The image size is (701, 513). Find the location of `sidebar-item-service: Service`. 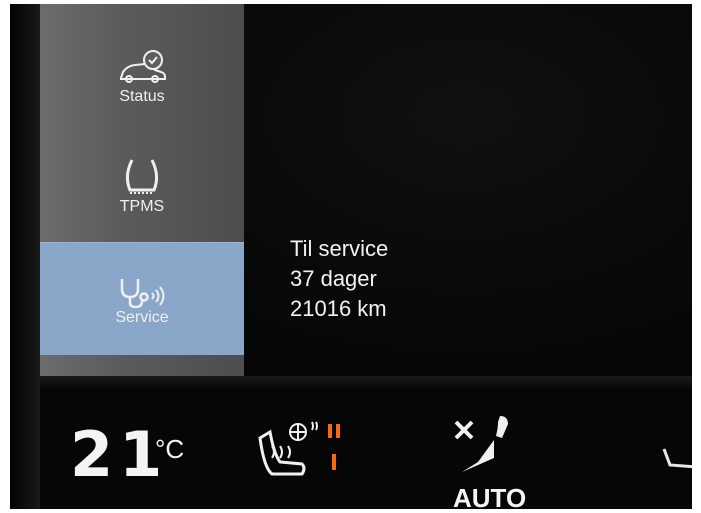

sidebar-item-service: Service is located at coordinates (142, 298).